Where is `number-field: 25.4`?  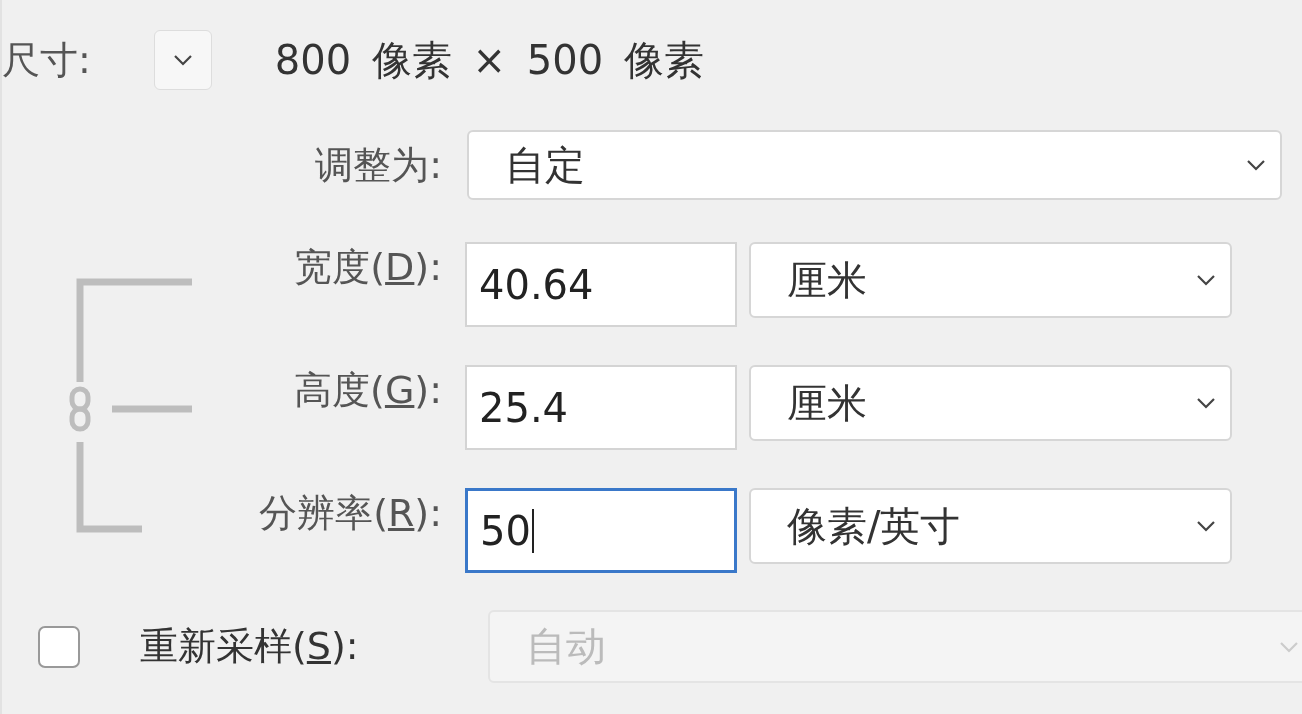
number-field: 25.4 is located at coordinates (601, 407).